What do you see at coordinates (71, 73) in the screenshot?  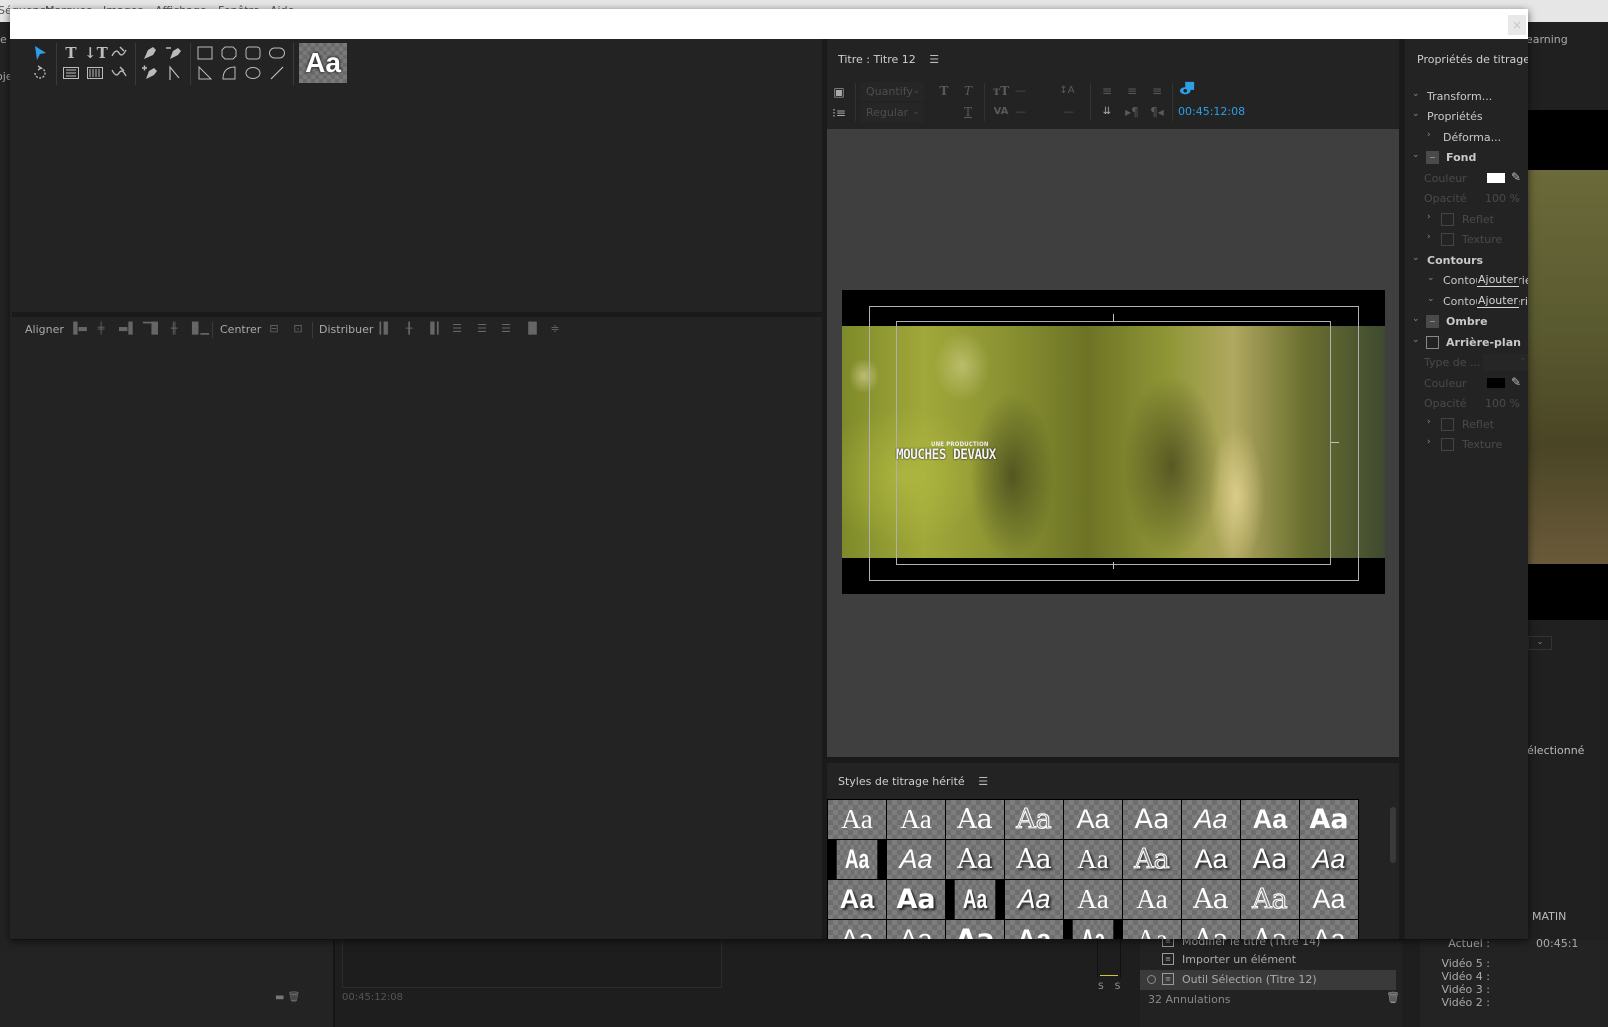 I see `area-type-tool` at bounding box center [71, 73].